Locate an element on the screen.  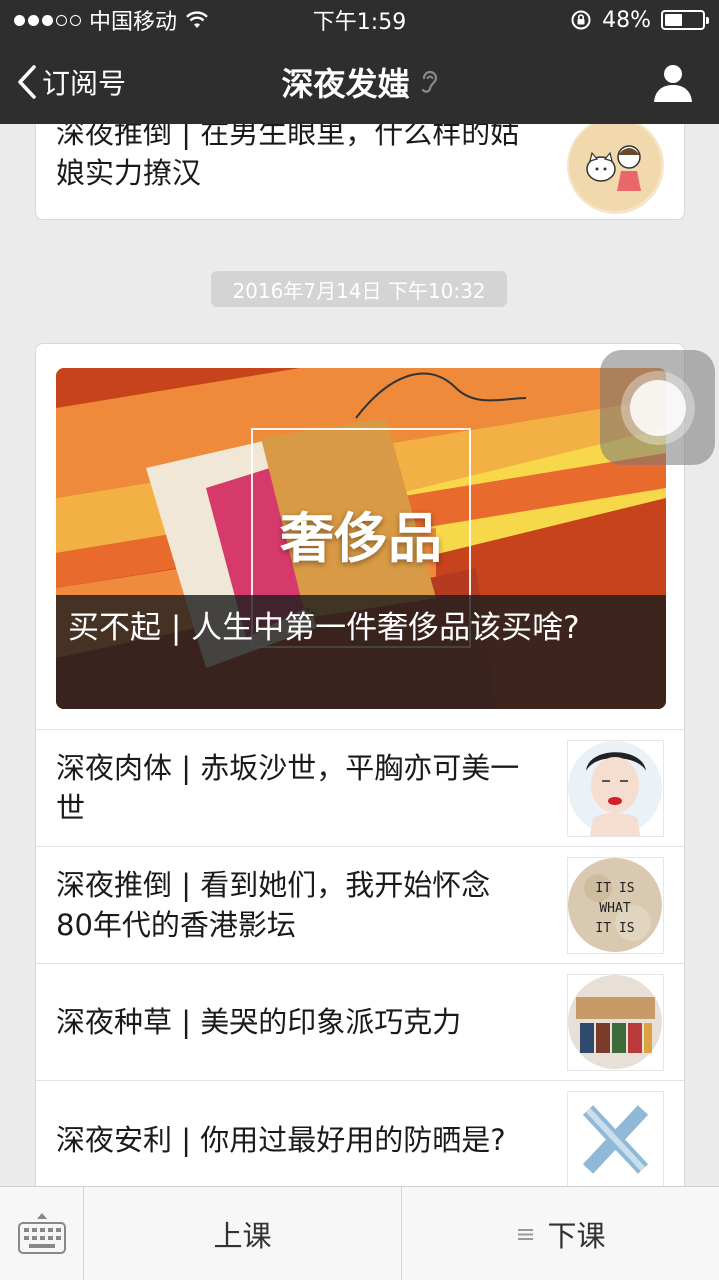
ear-icon is located at coordinates (429, 81).